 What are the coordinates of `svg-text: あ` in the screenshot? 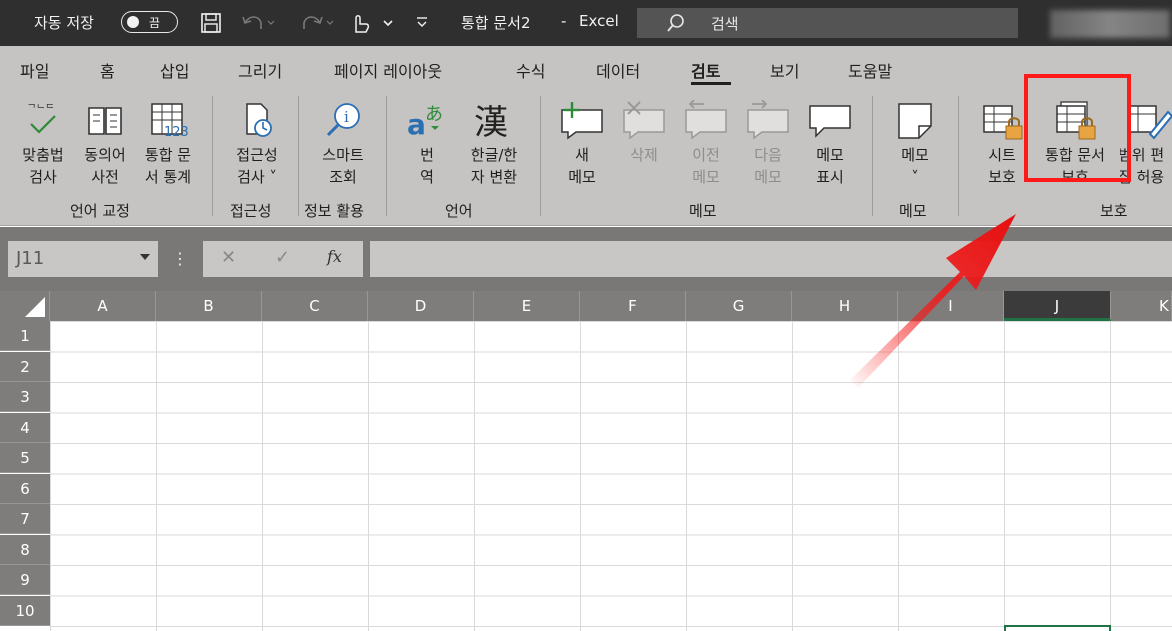 It's located at (434, 114).